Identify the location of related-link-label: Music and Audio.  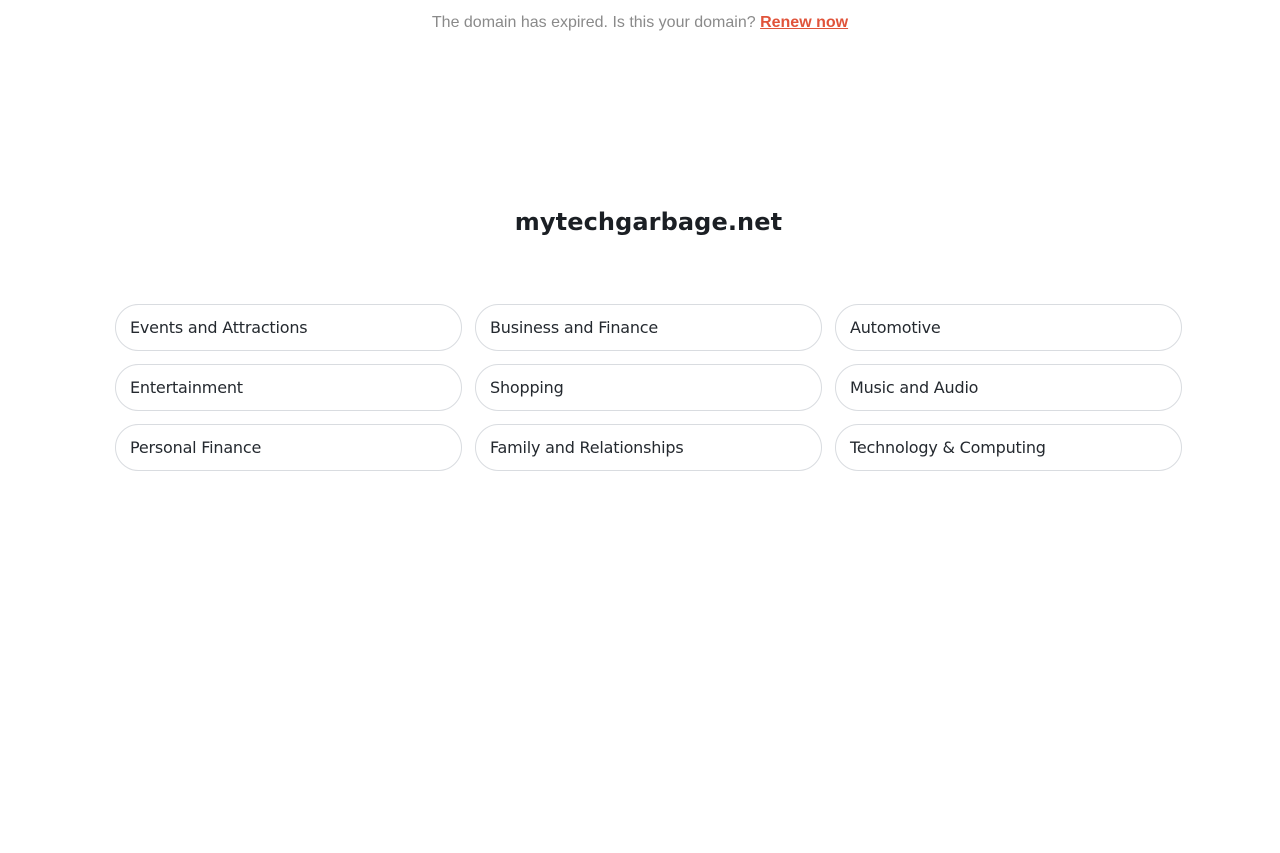
(914, 387).